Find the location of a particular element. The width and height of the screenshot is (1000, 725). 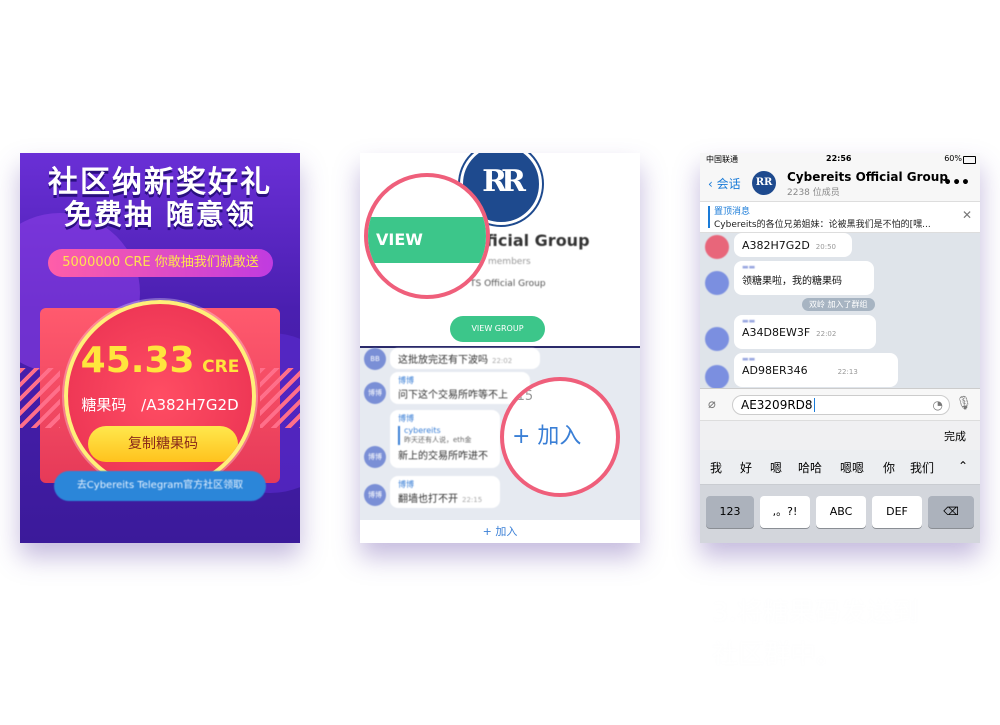

amount-unit: CRE is located at coordinates (221, 367).